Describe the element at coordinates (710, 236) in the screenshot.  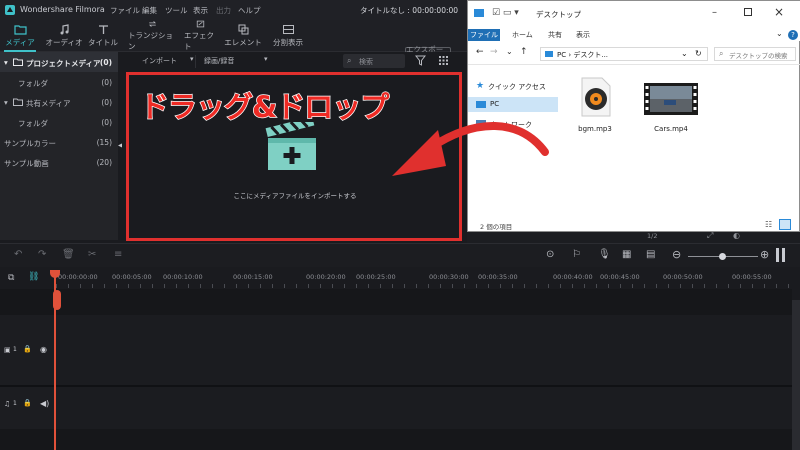
I see `snapshot-icon: ⤢` at that location.